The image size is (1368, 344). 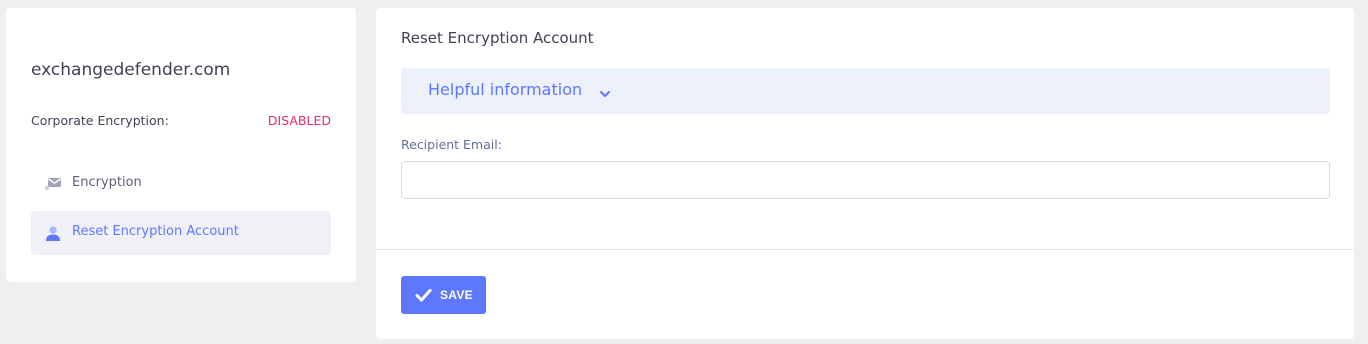 What do you see at coordinates (155, 231) in the screenshot?
I see `sidebar-item-label: Reset Encryption Account` at bounding box center [155, 231].